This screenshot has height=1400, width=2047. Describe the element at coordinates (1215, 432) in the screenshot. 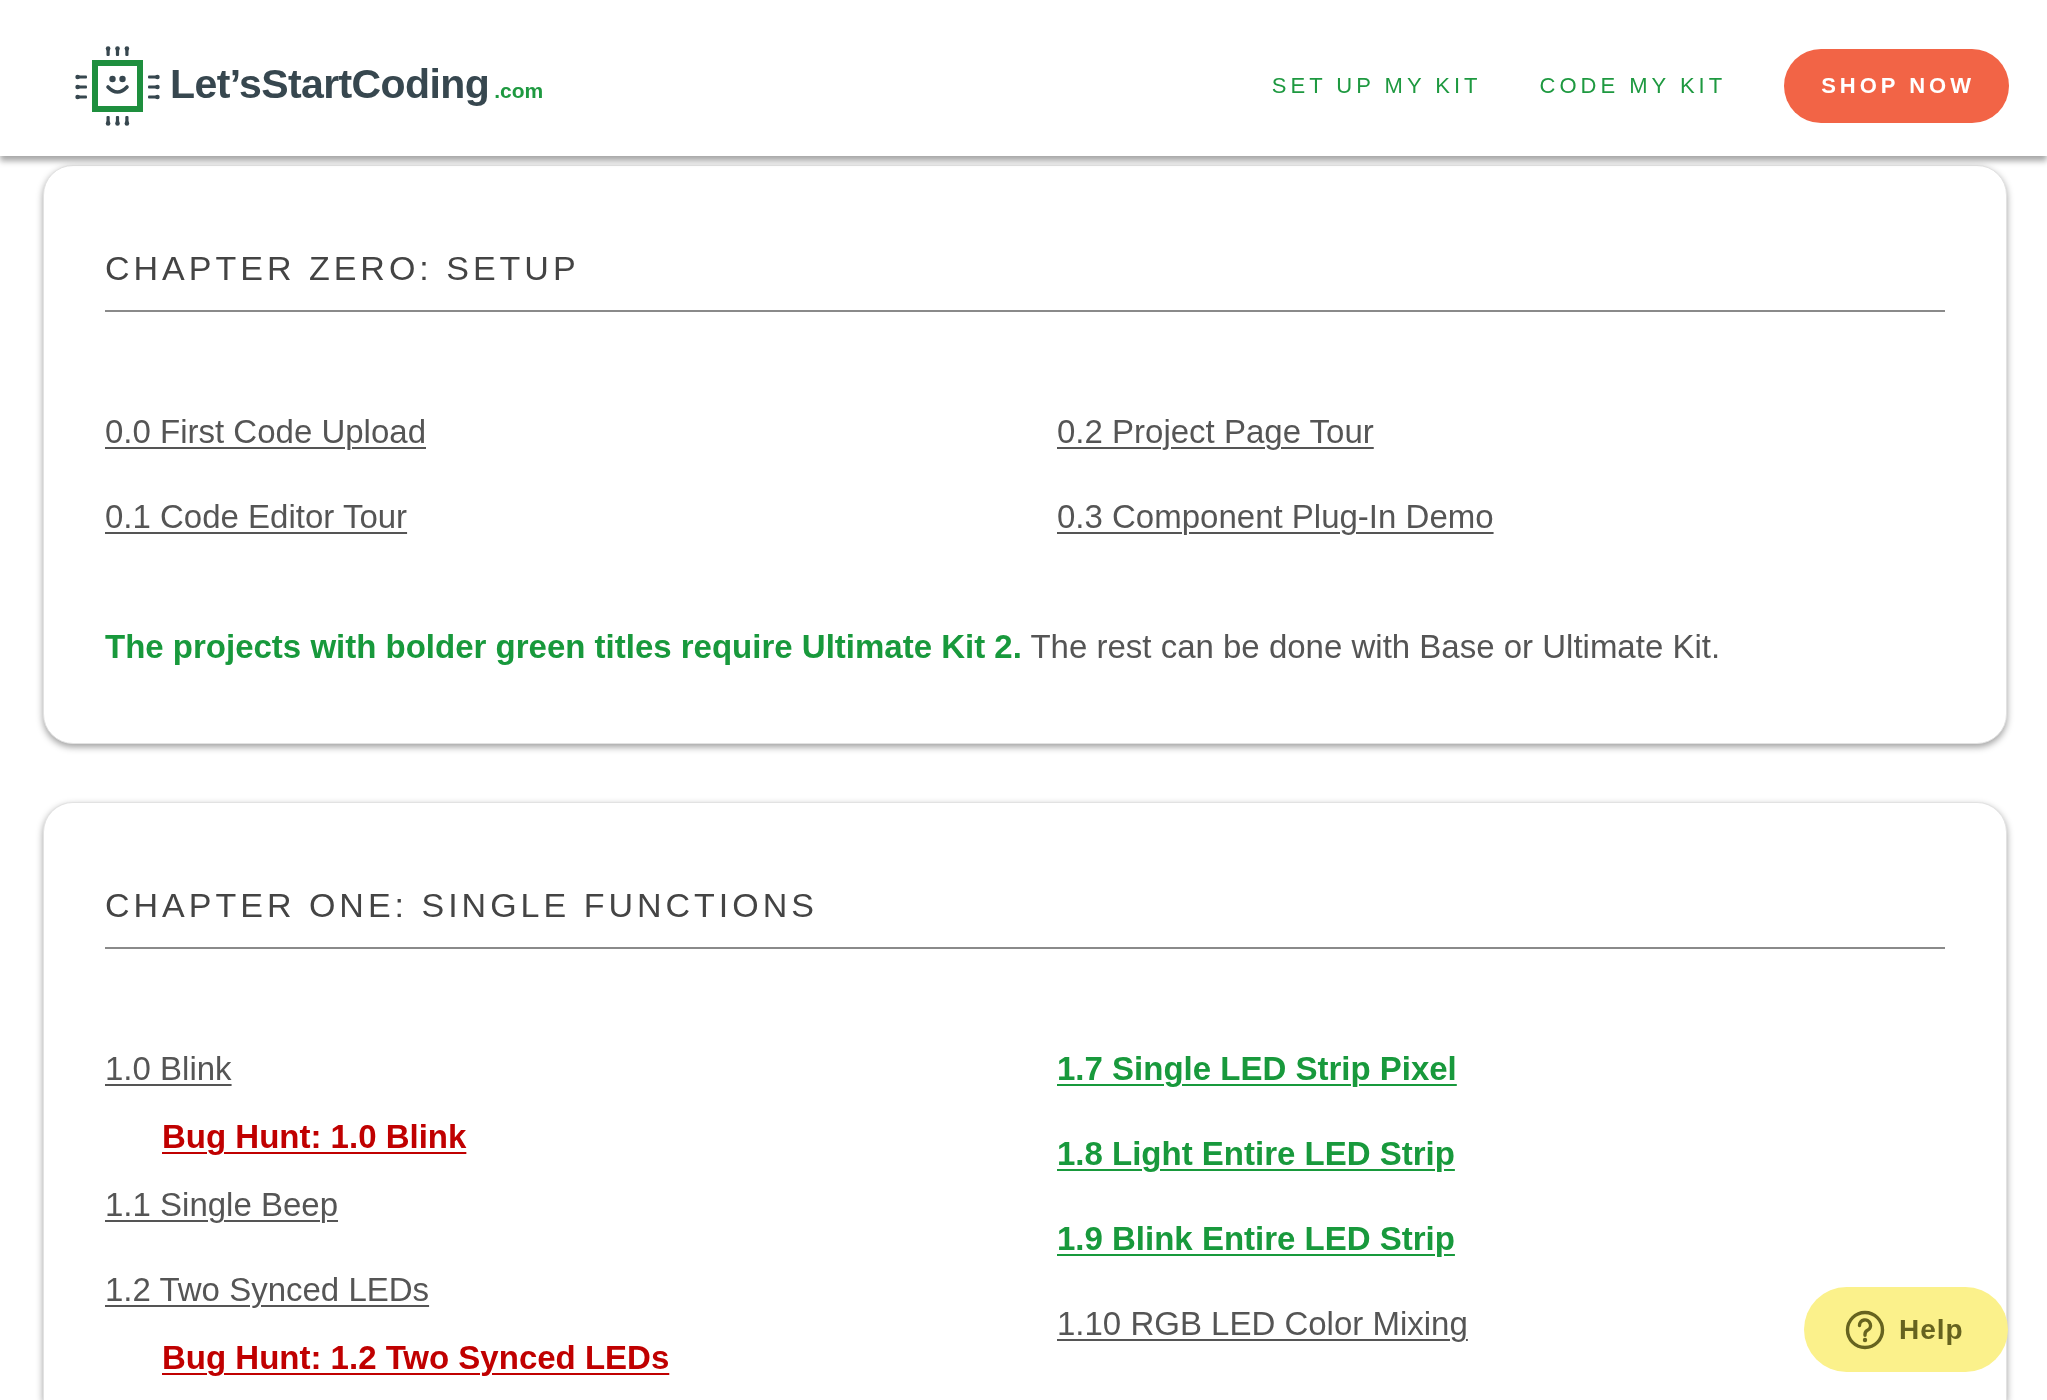

I see `project-link: 0.2 Project Page Tour` at that location.